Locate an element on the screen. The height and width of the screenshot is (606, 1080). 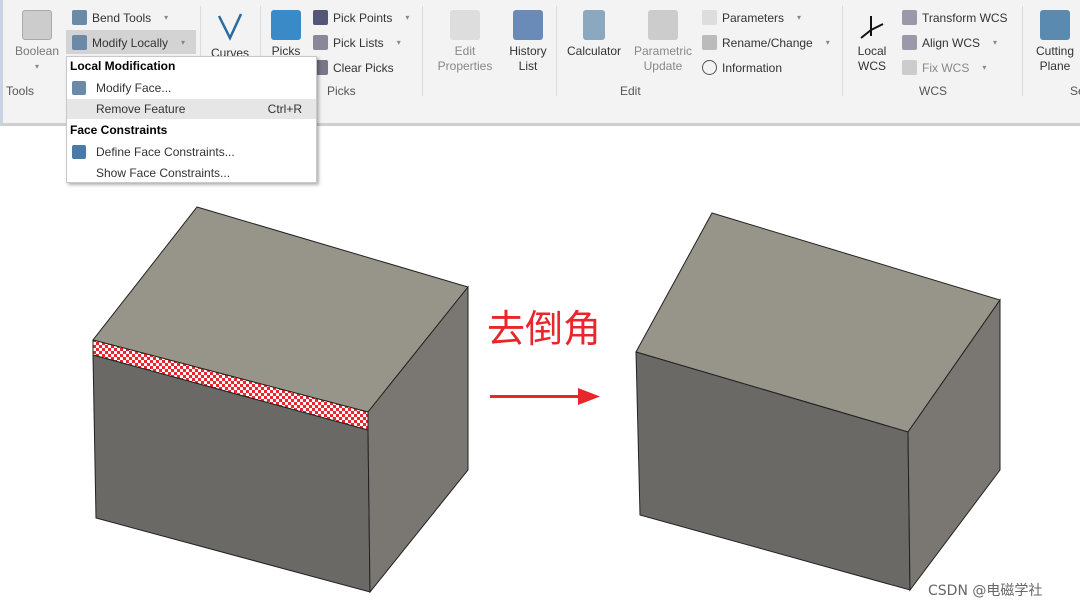
history-list-button: History List is located at coordinates (528, 42).